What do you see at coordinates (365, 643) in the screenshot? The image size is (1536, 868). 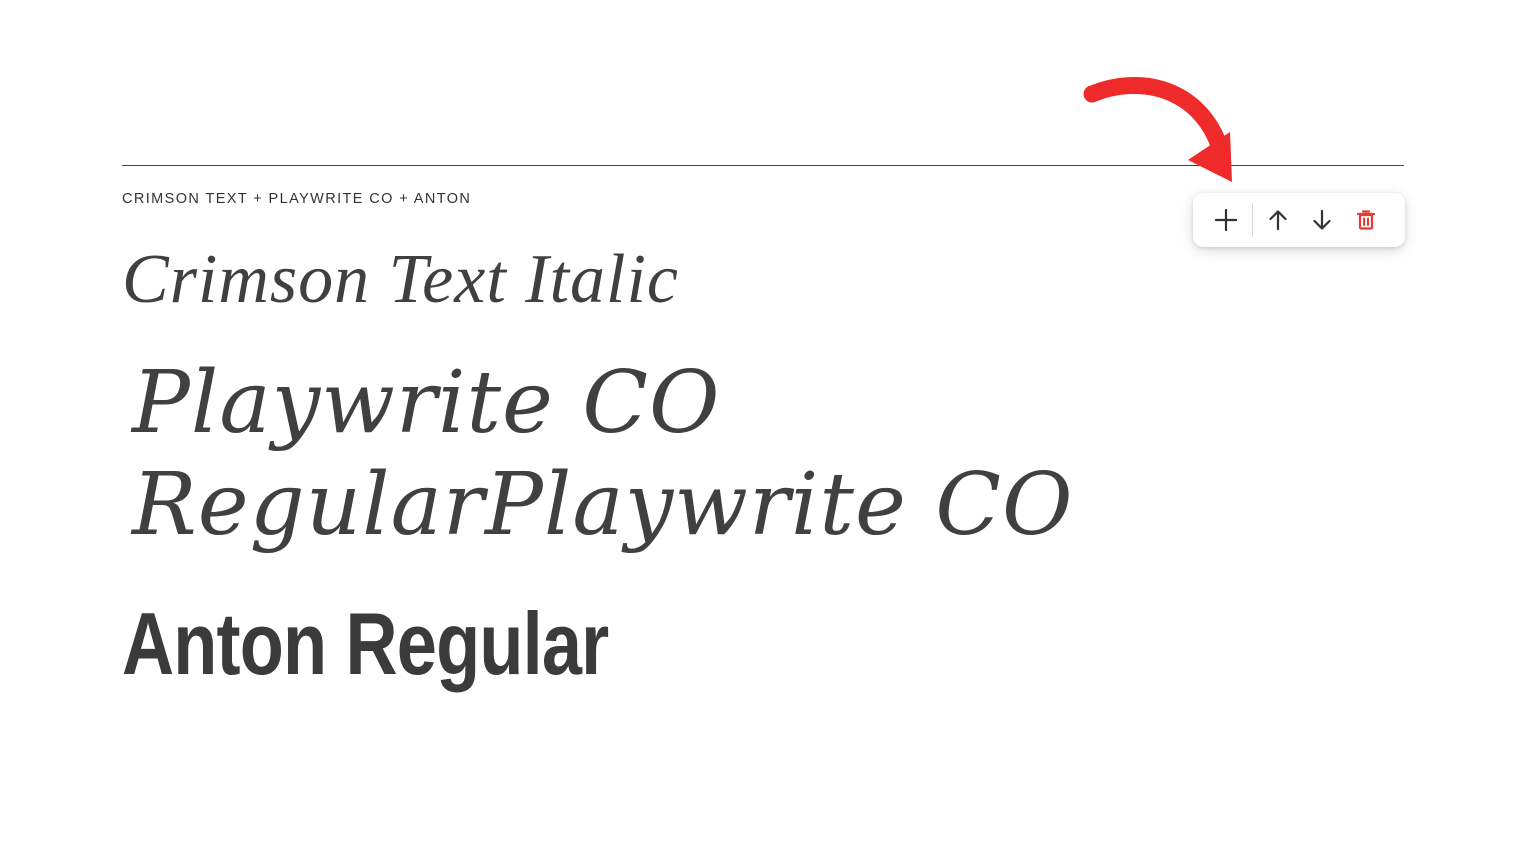 I see `specimen-anton-regular: Anton Regular` at bounding box center [365, 643].